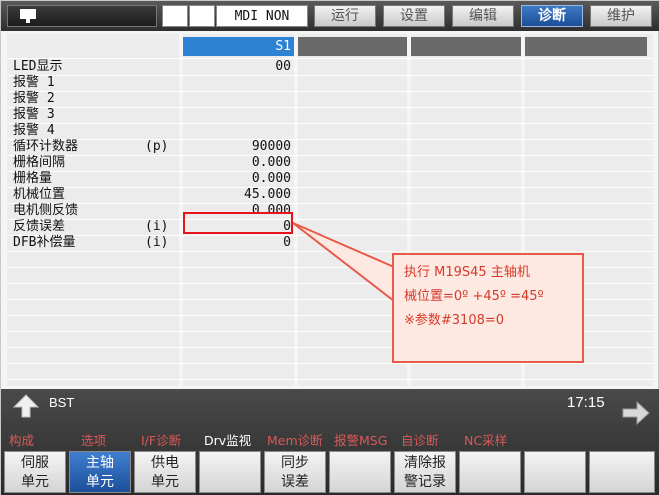 This screenshot has height=495, width=659. What do you see at coordinates (238, 147) in the screenshot?
I see `row-value-cycle-counter: 90000` at bounding box center [238, 147].